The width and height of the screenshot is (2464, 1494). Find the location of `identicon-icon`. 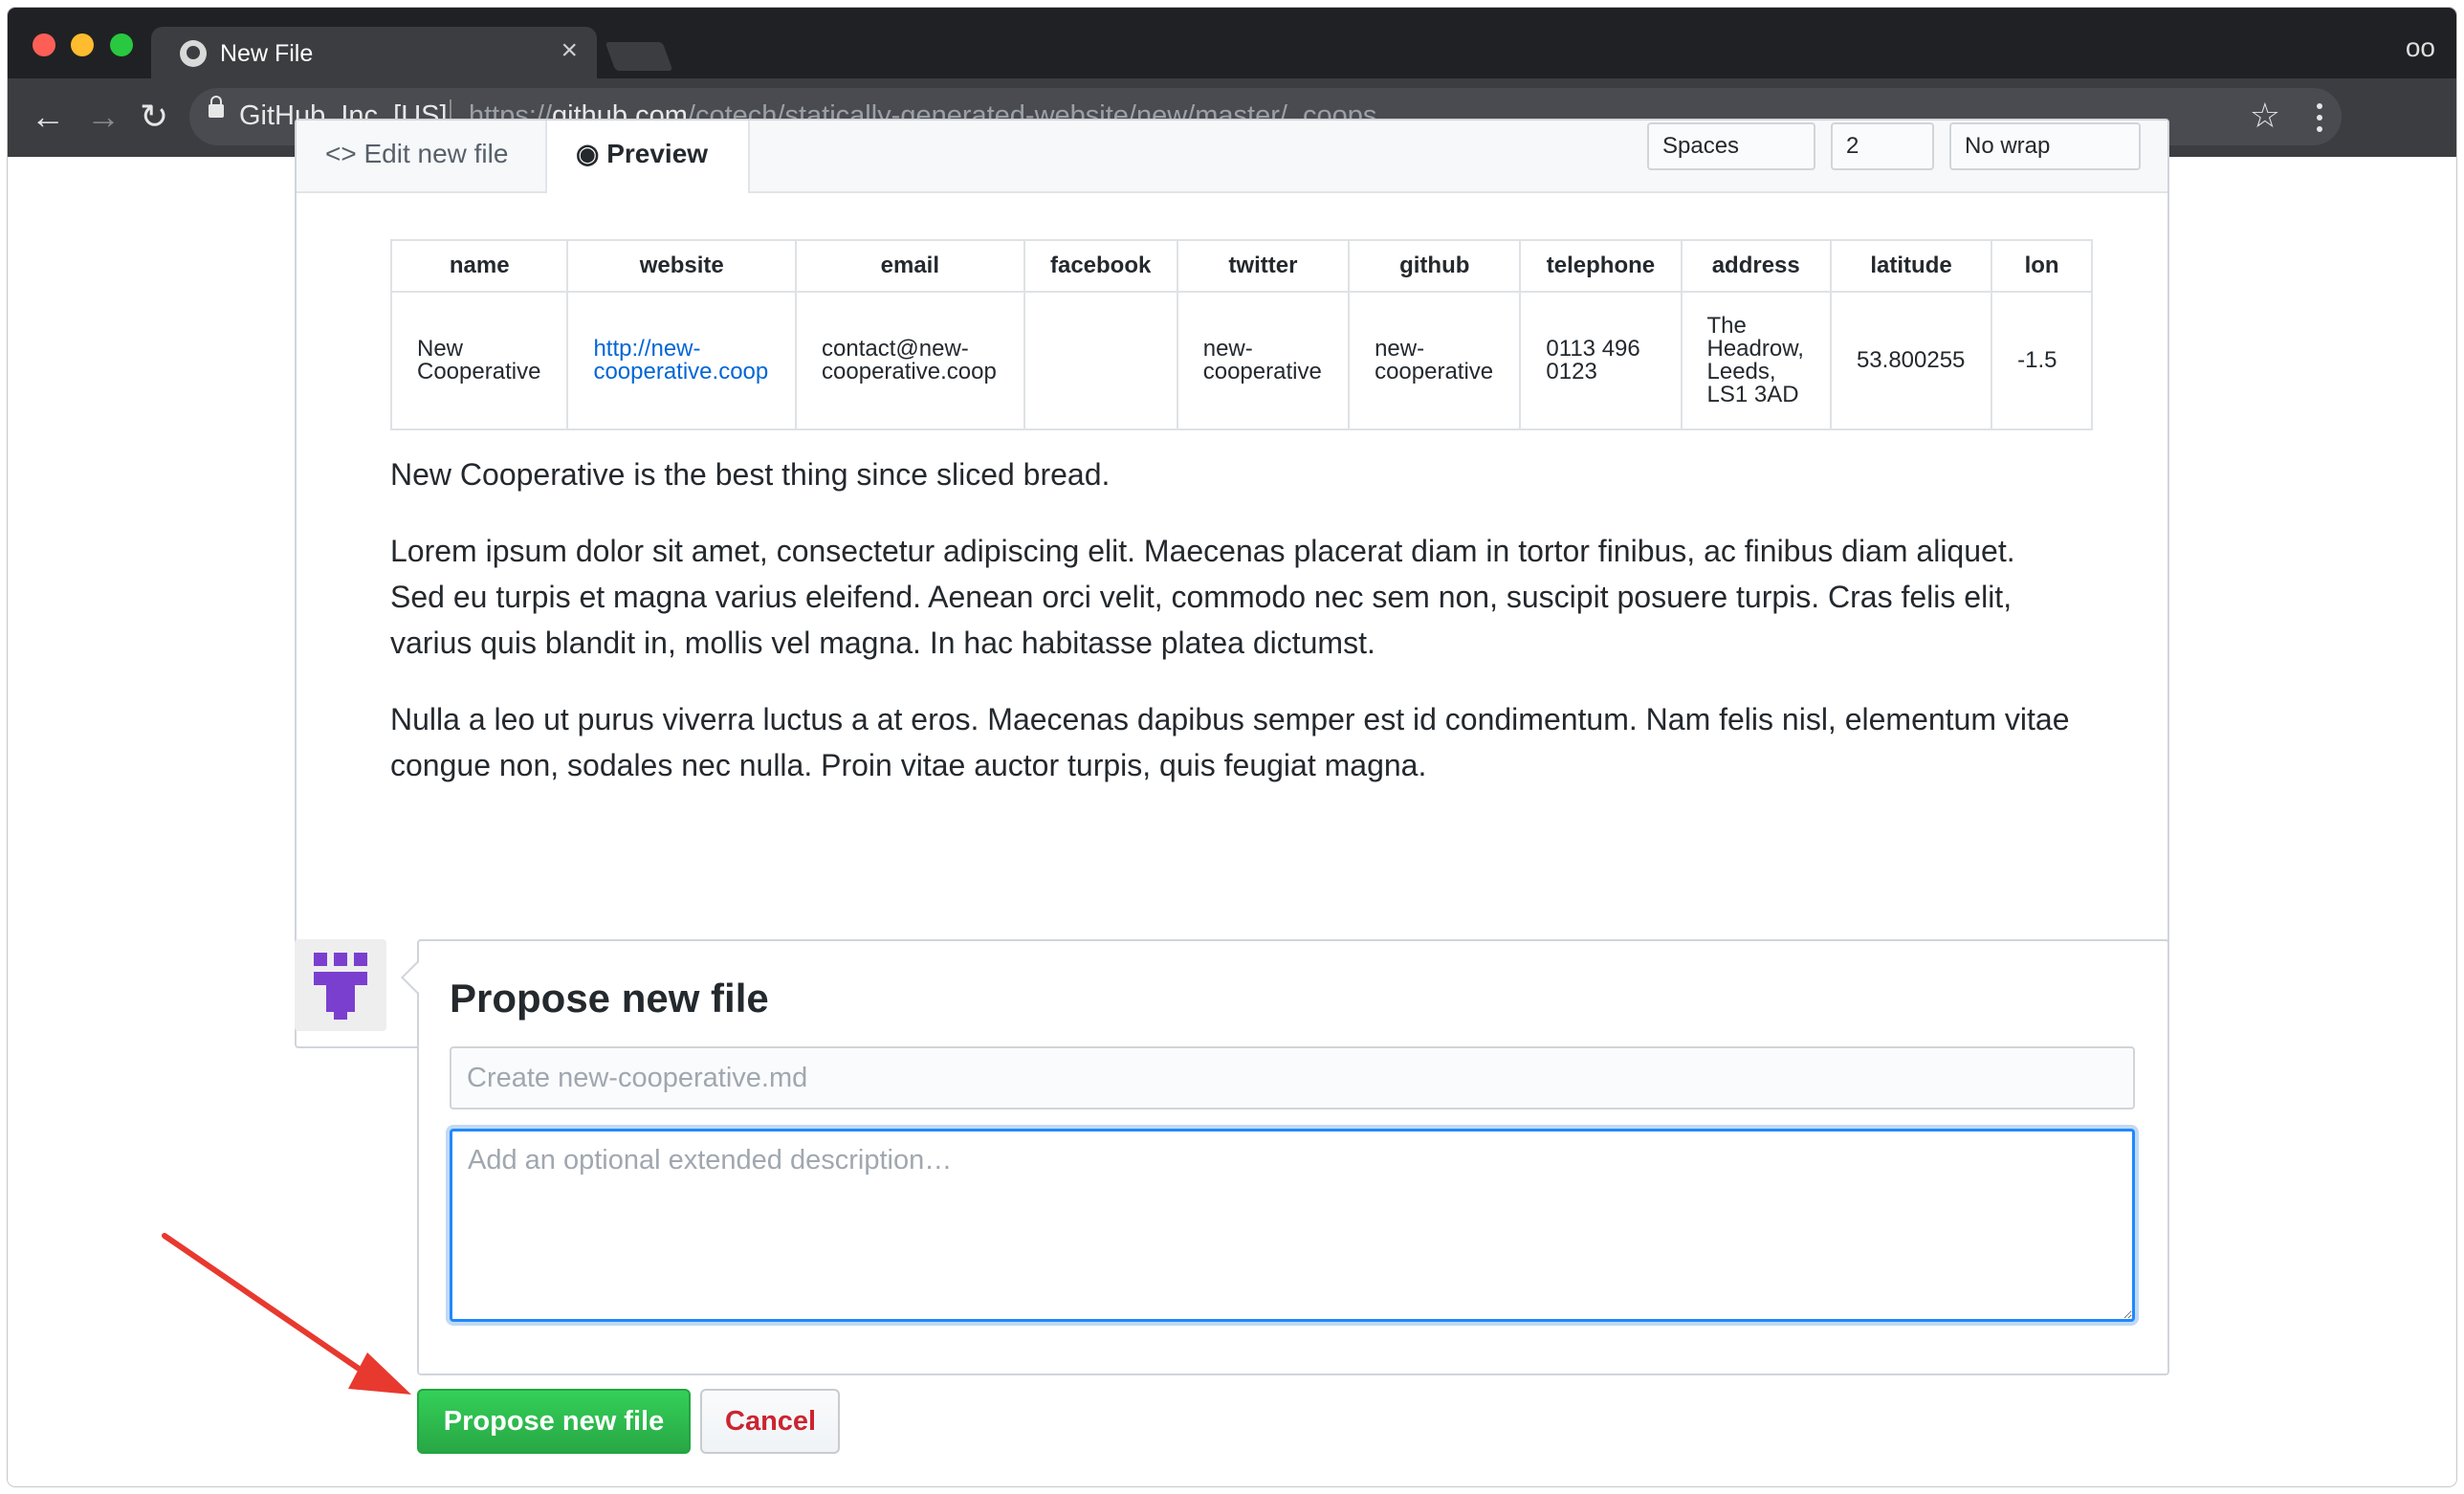

identicon-icon is located at coordinates (340, 986).